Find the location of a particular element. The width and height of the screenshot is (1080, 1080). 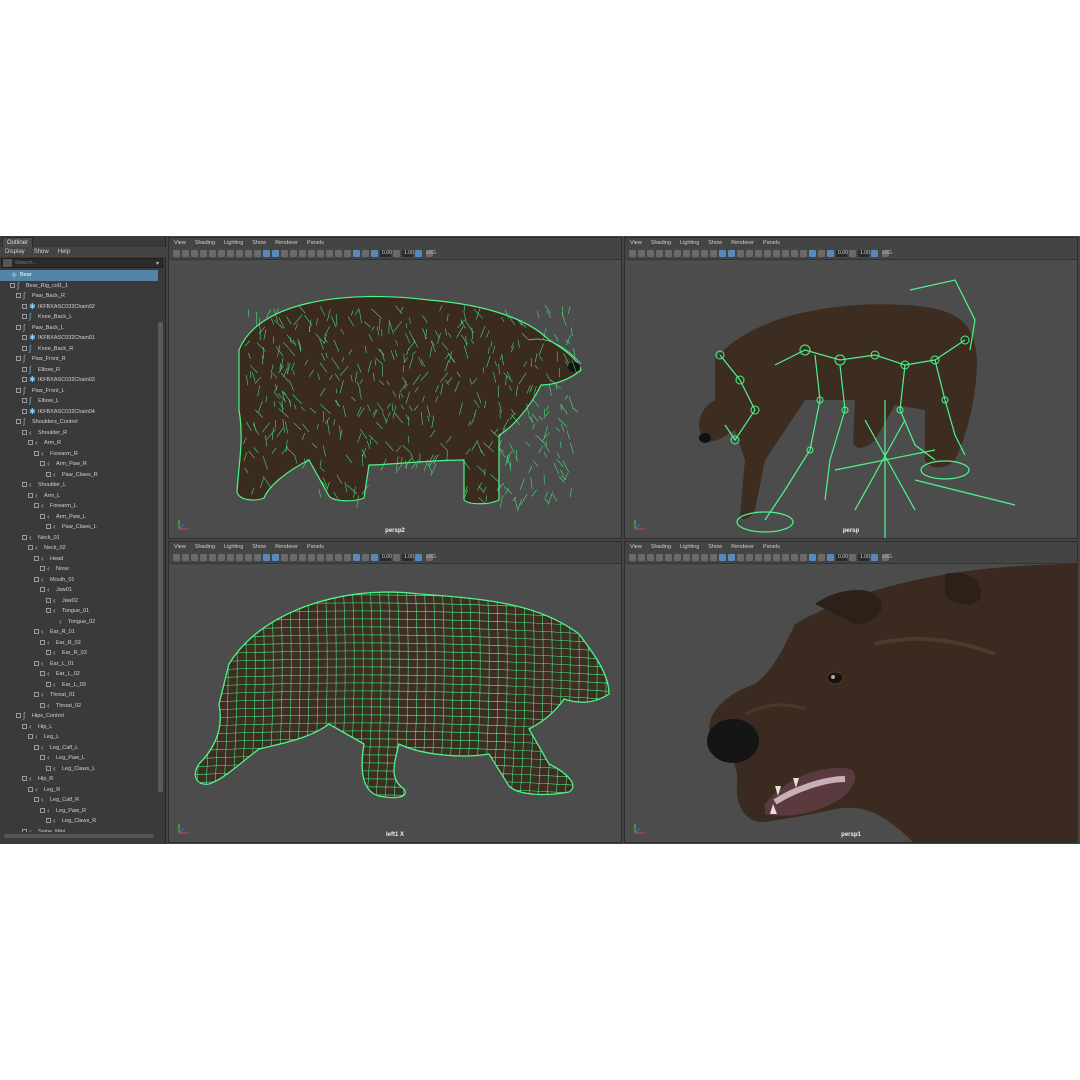

ao-icon is located at coordinates (320, 557).